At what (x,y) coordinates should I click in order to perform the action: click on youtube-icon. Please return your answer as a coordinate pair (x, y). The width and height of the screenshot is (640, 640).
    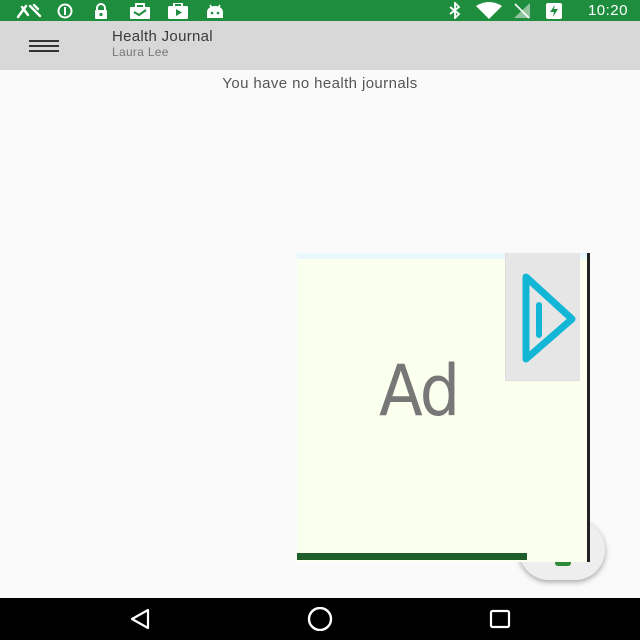
    Looking at the image, I should click on (178, 10).